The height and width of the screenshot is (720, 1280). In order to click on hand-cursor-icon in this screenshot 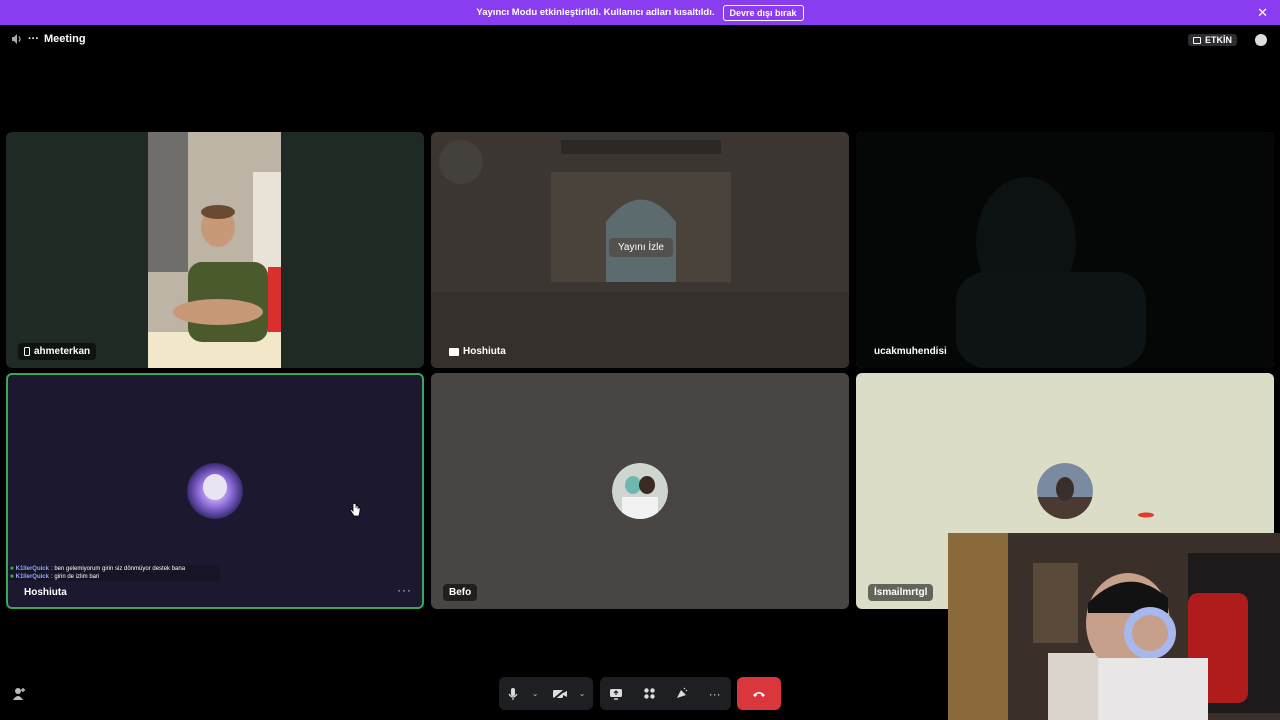, I will do `click(355, 509)`.